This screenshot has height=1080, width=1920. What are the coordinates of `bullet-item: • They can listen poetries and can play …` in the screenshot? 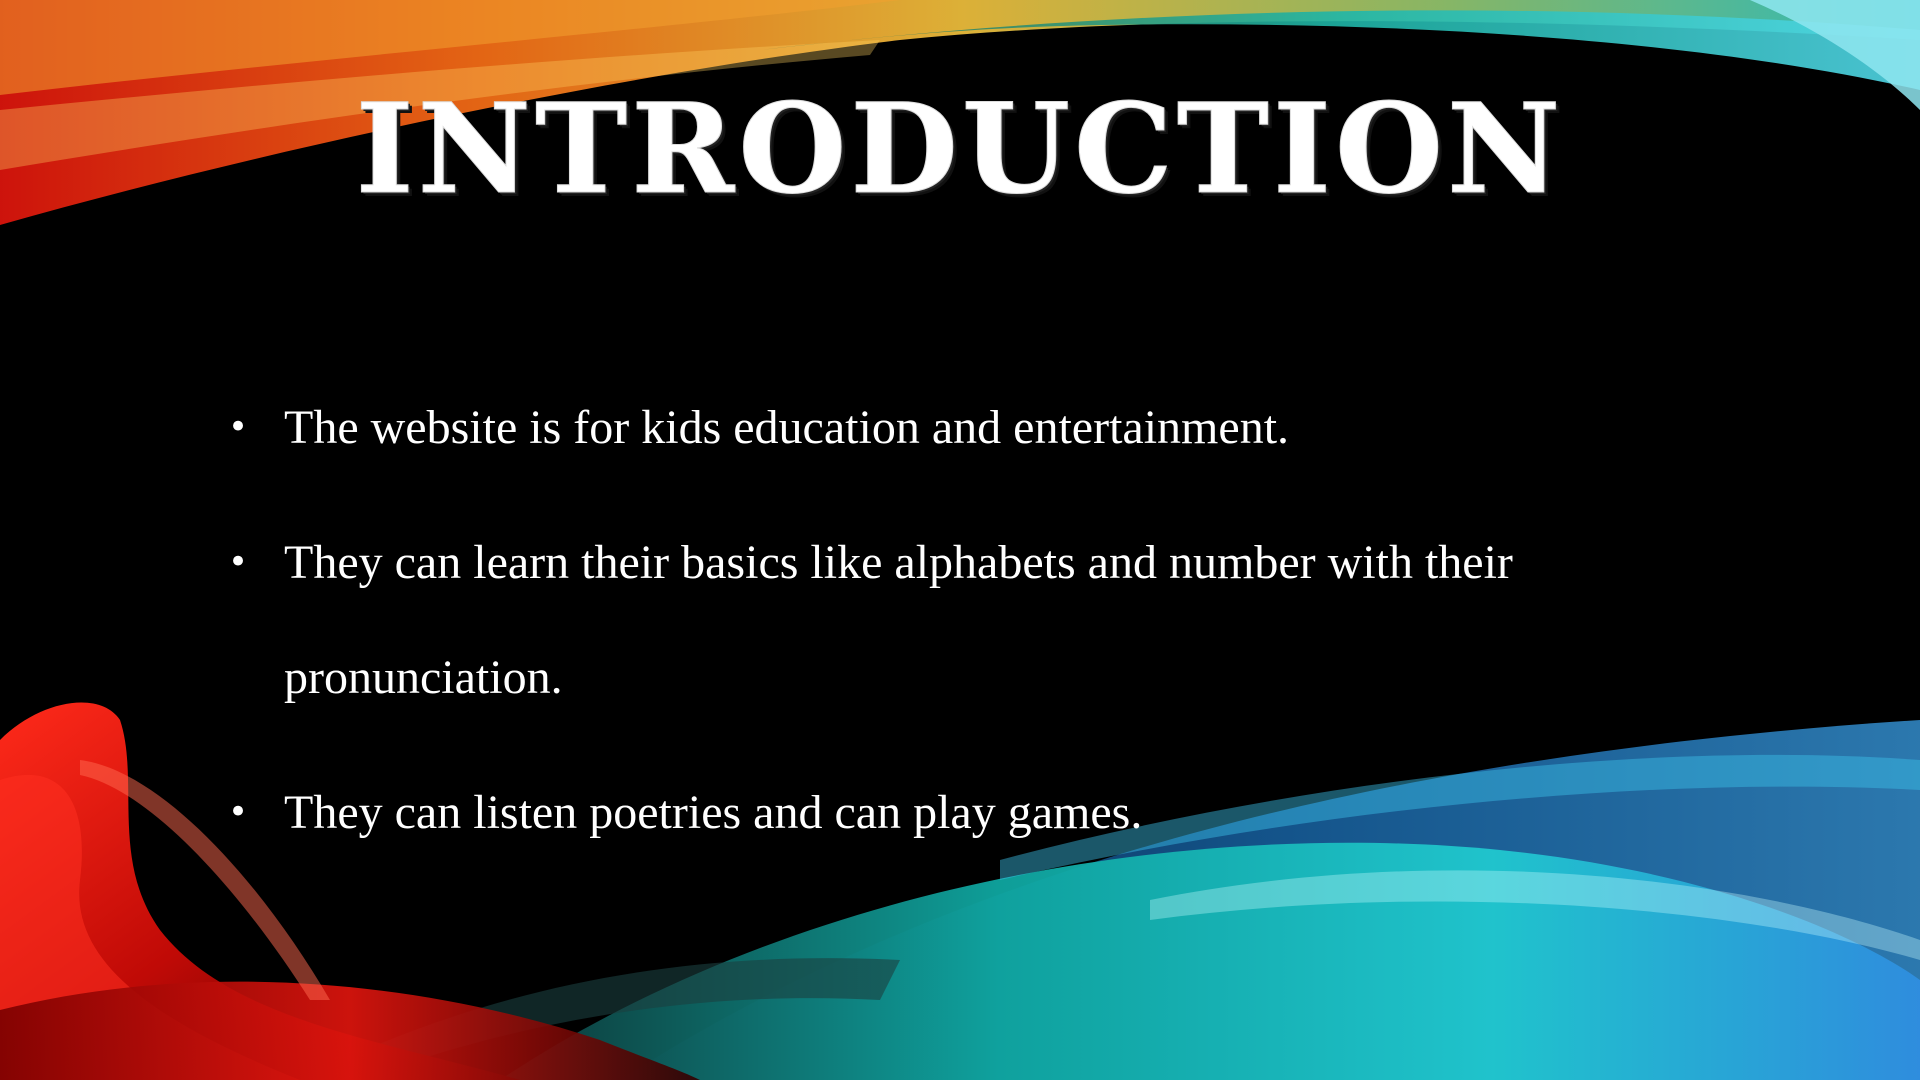 It's located at (954, 812).